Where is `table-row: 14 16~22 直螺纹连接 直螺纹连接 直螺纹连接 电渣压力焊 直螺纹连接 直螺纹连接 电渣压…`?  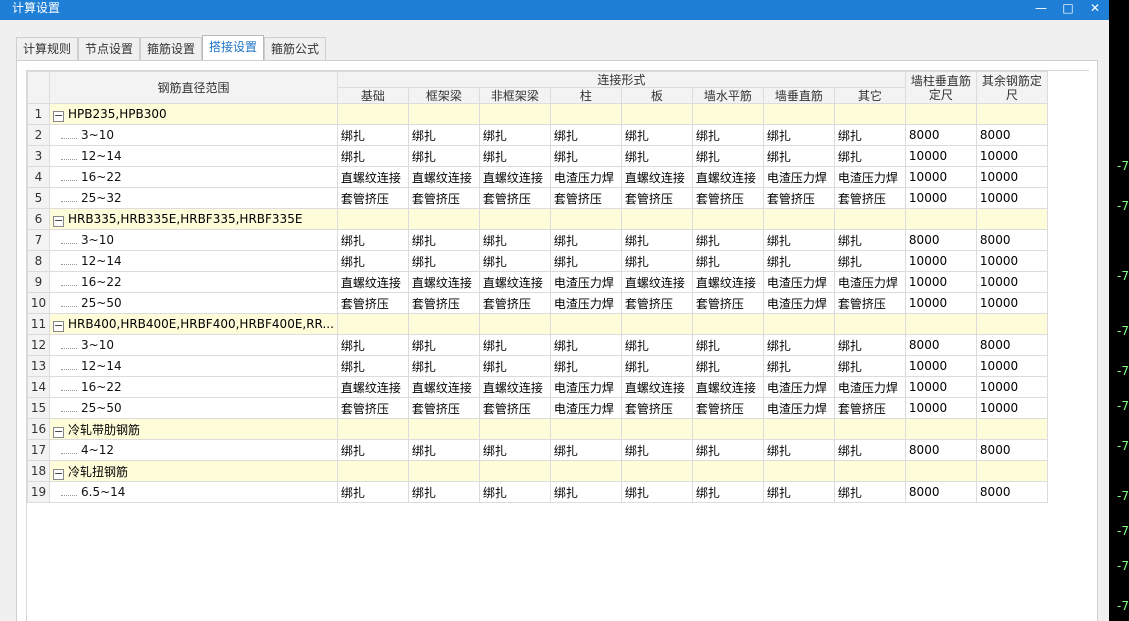
table-row: 14 16~22 直螺纹连接 直螺纹连接 直螺纹连接 电渣压力焊 直螺纹连接 直螺纹连接 电渣压… is located at coordinates (537, 387).